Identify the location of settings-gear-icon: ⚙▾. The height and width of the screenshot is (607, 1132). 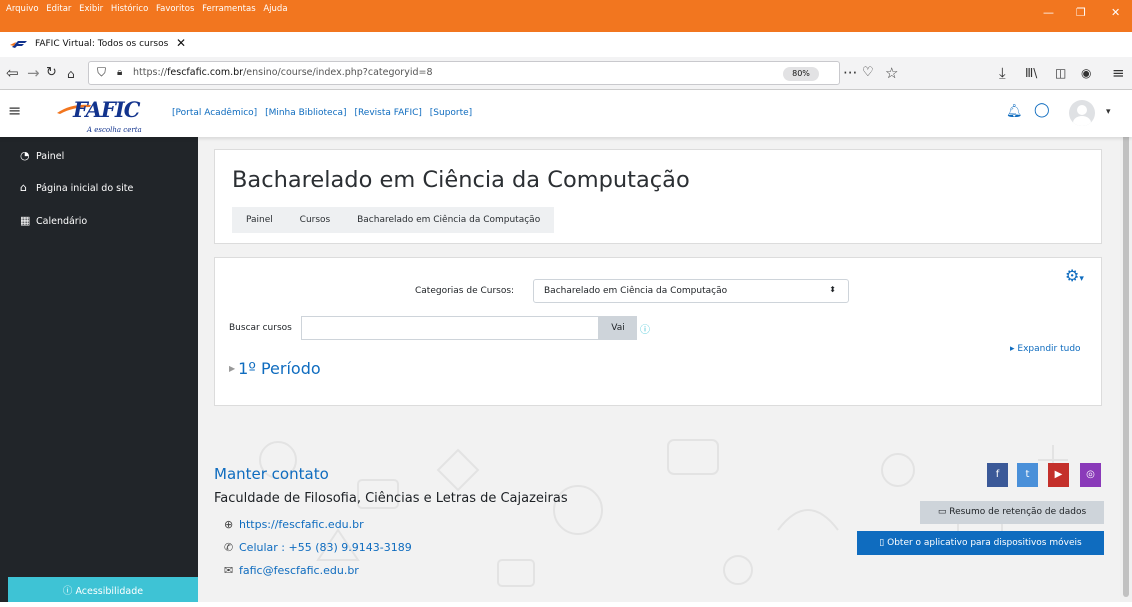
(1074, 275).